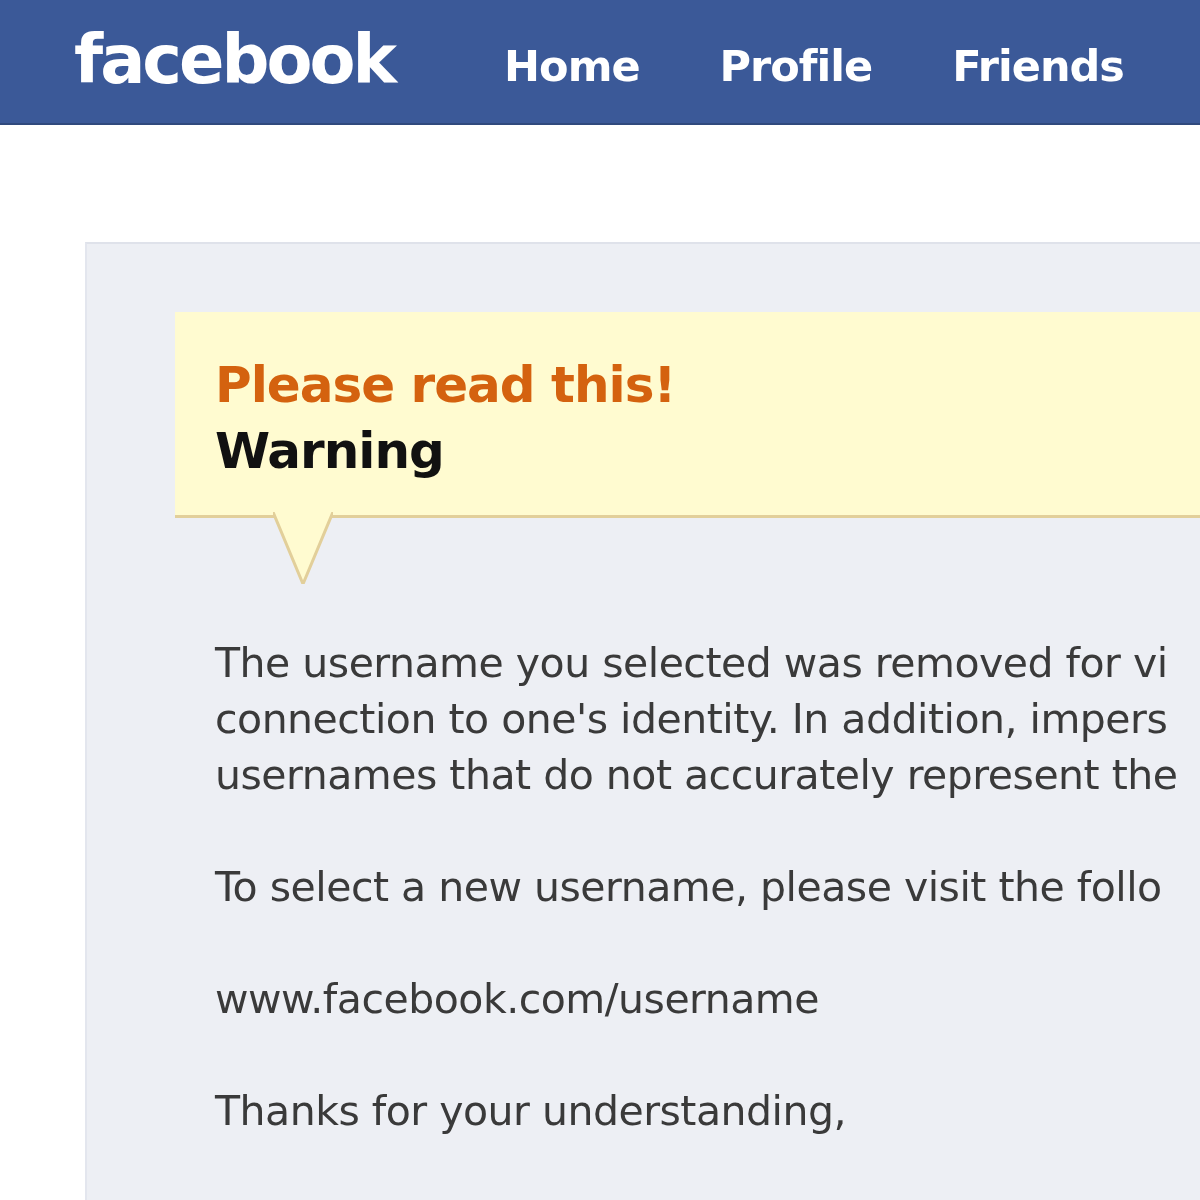  I want to click on site-logo: facebook, so click(234, 60).